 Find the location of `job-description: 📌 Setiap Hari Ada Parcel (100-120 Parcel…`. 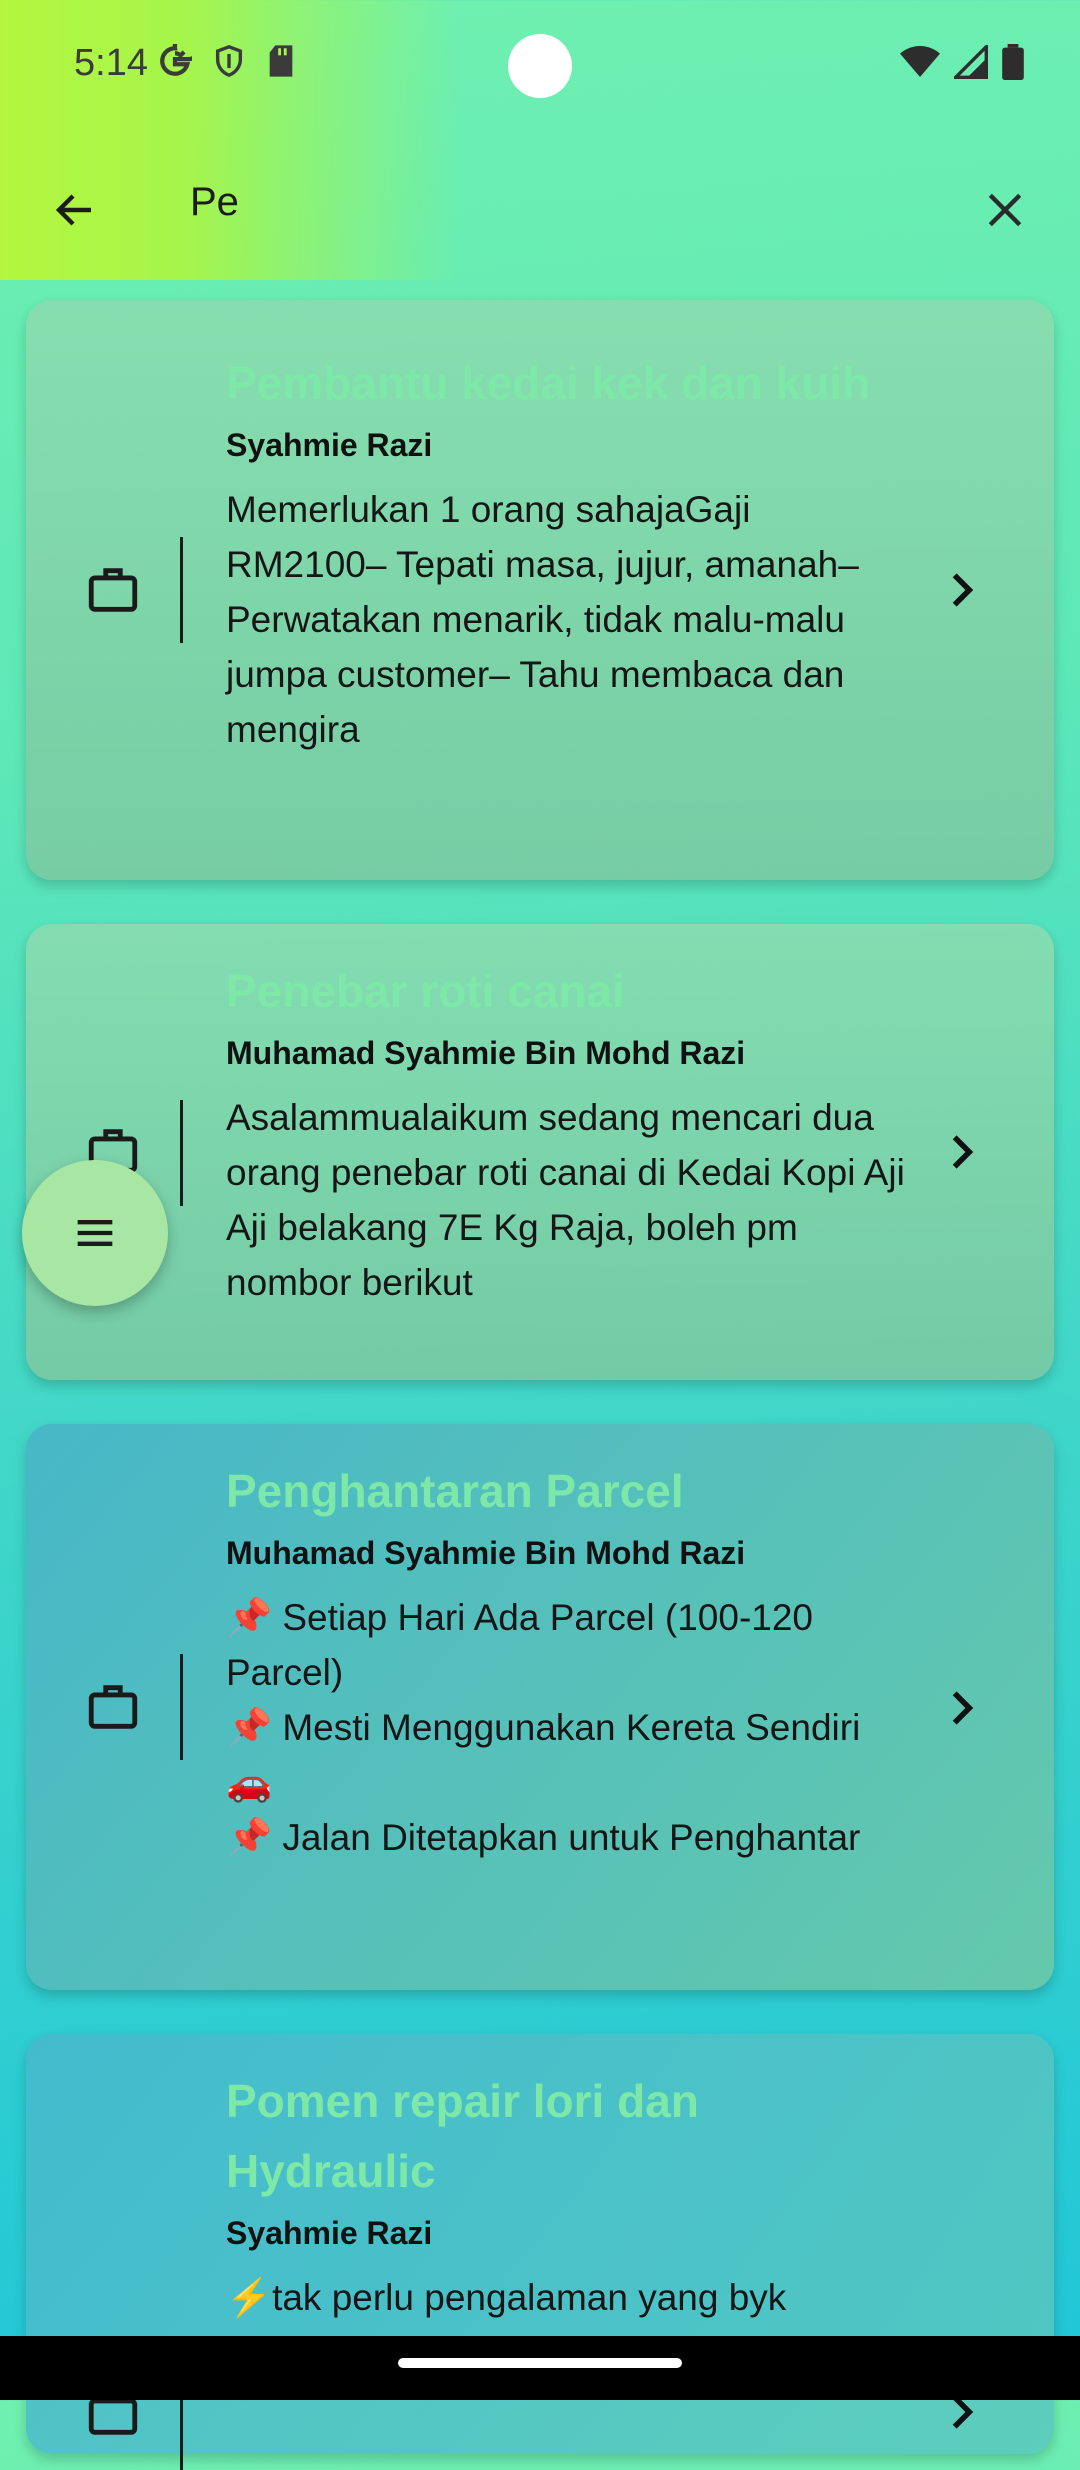

job-description: 📌 Setiap Hari Ada Parcel (100-120 Parcel… is located at coordinates (543, 1727).